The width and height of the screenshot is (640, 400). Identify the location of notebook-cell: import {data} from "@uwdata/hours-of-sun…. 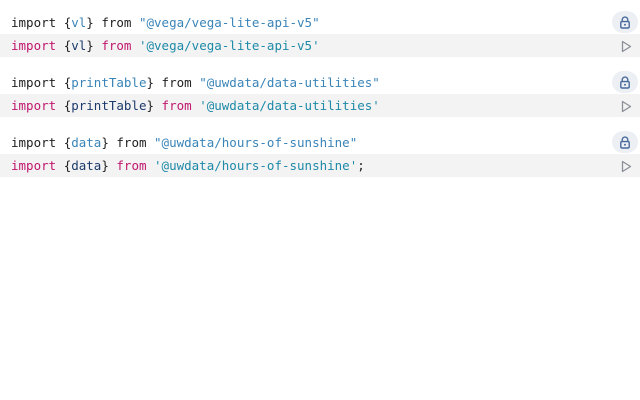
(320, 154).